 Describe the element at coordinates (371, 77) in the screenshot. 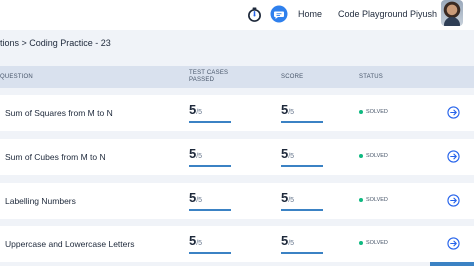

I see `column-header-status: STATUS` at that location.